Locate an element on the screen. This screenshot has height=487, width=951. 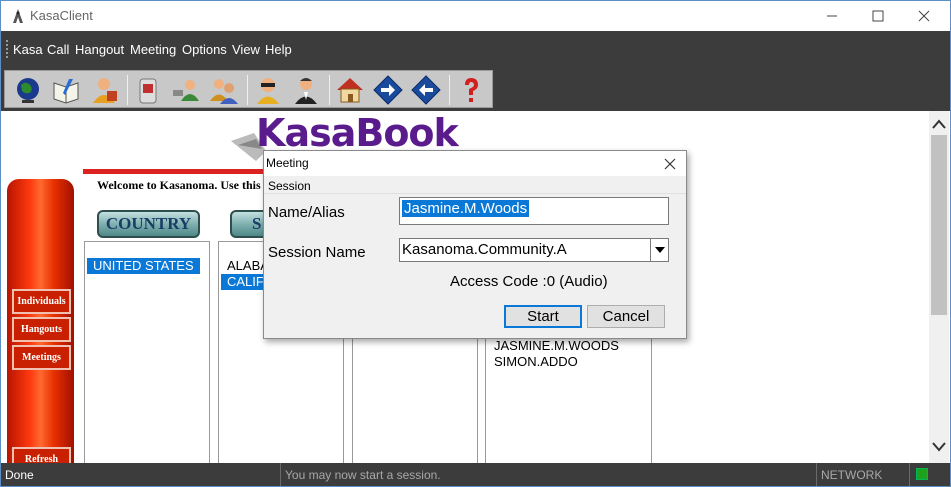
session-name-label: Session Name is located at coordinates (317, 252).